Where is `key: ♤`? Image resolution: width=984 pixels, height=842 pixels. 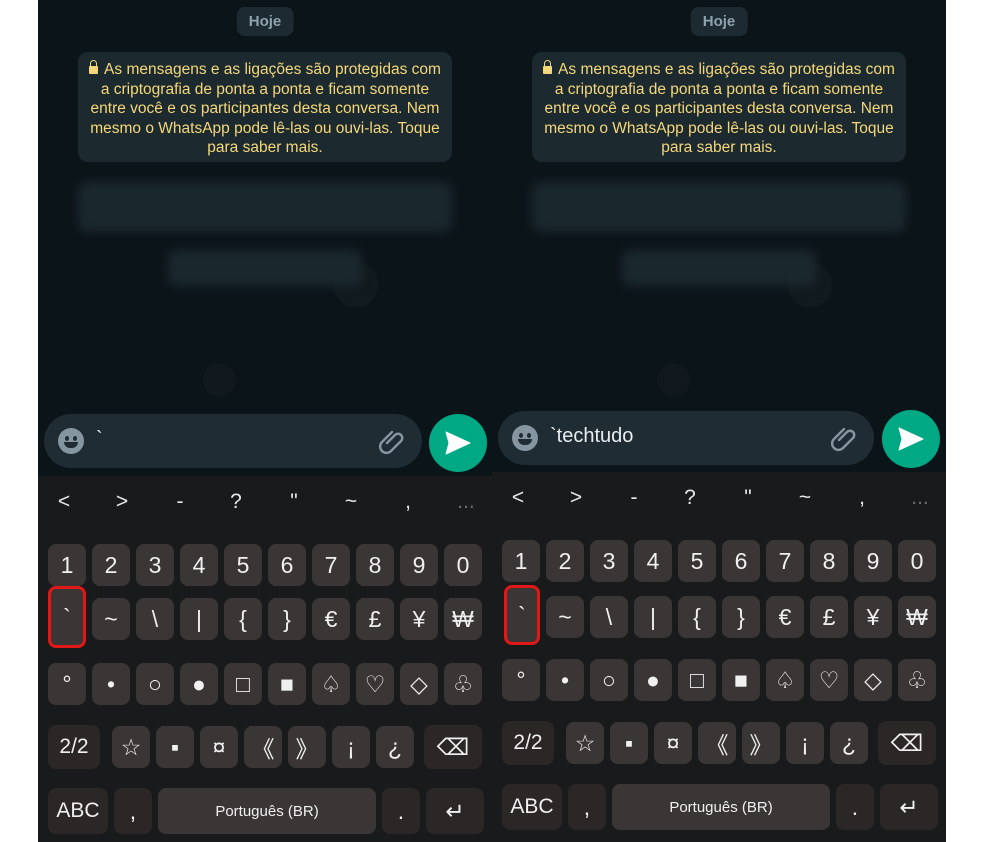
key: ♤ is located at coordinates (331, 684).